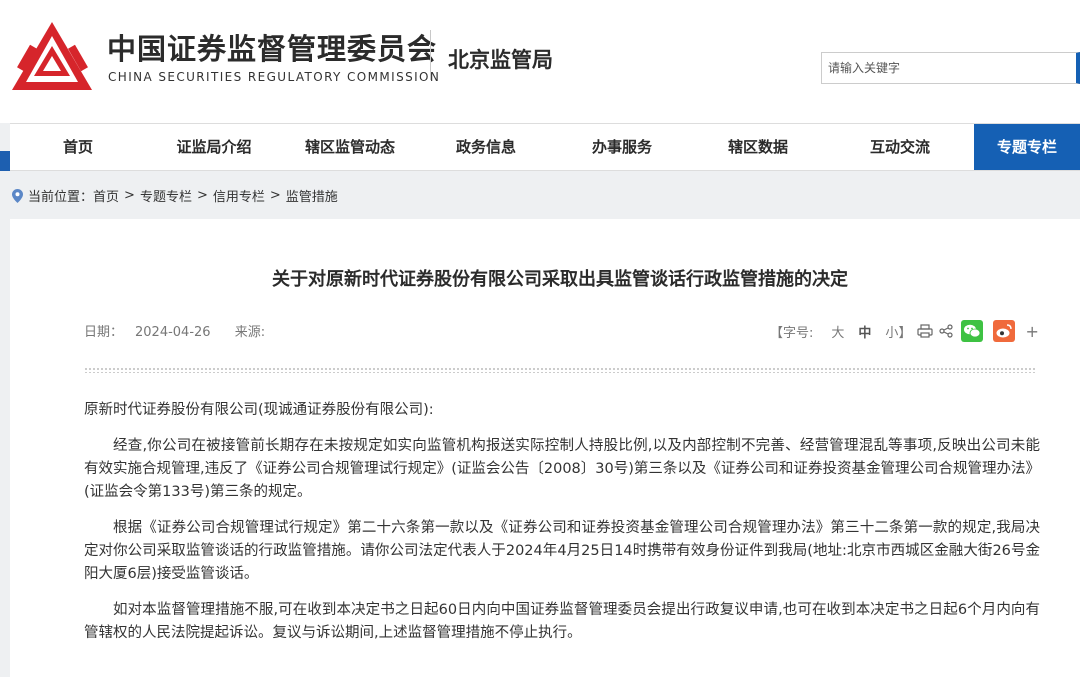 This screenshot has width=1080, height=677. What do you see at coordinates (792, 333) in the screenshot?
I see `font-size-label: 【字号:` at bounding box center [792, 333].